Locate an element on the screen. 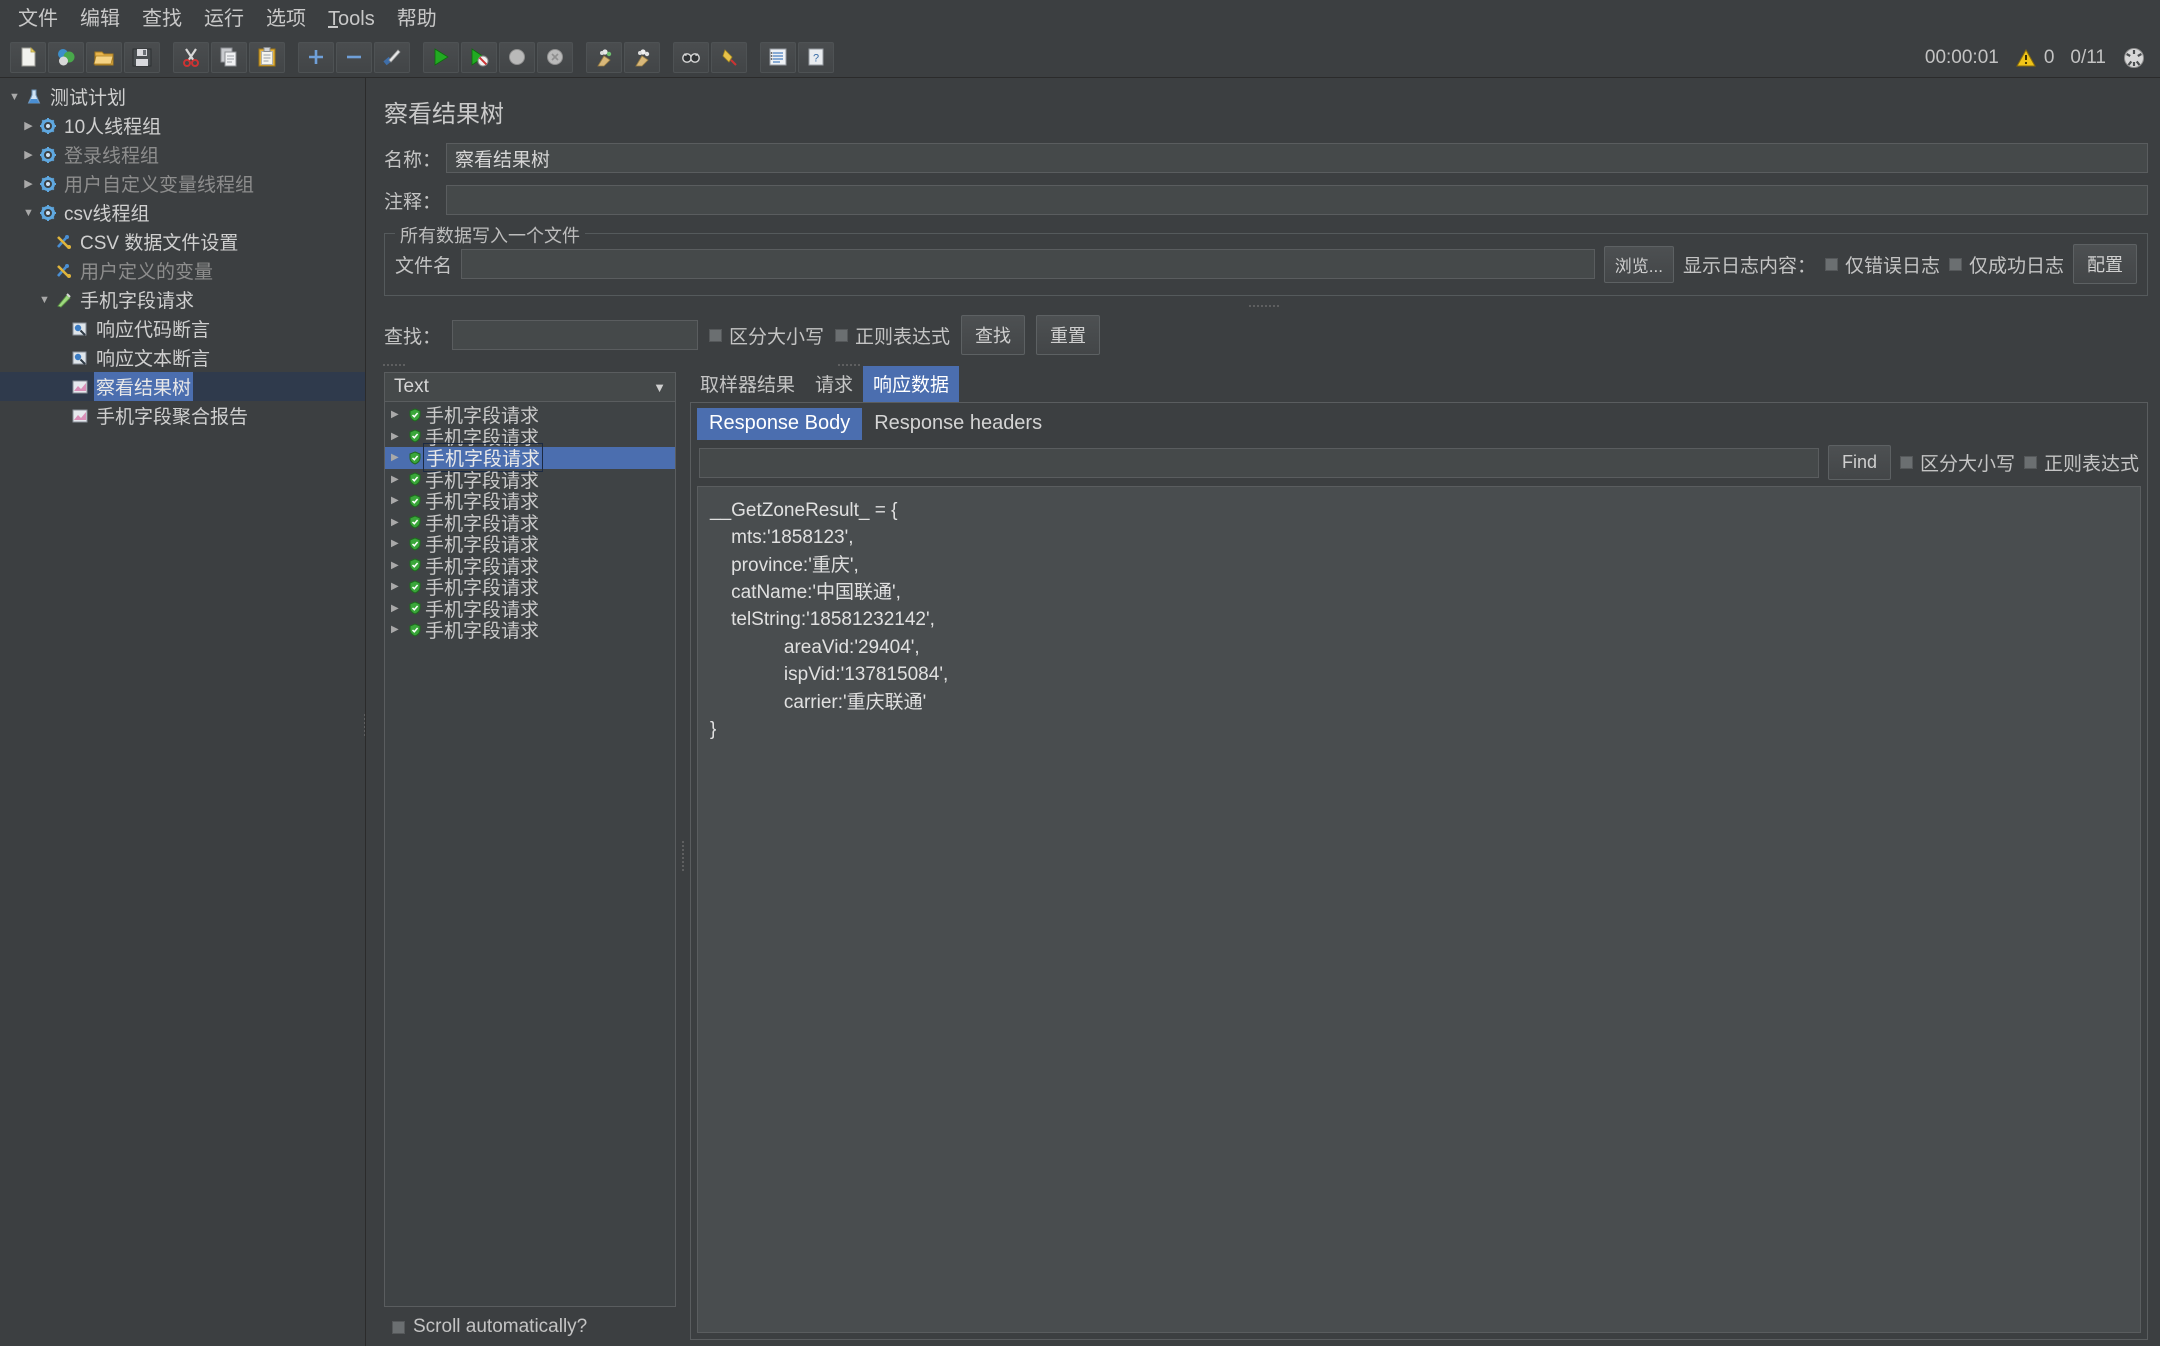 Image resolution: width=2160 pixels, height=1346 pixels. tree-item-response-text-assertion: 响应文本断言 is located at coordinates (182, 357).